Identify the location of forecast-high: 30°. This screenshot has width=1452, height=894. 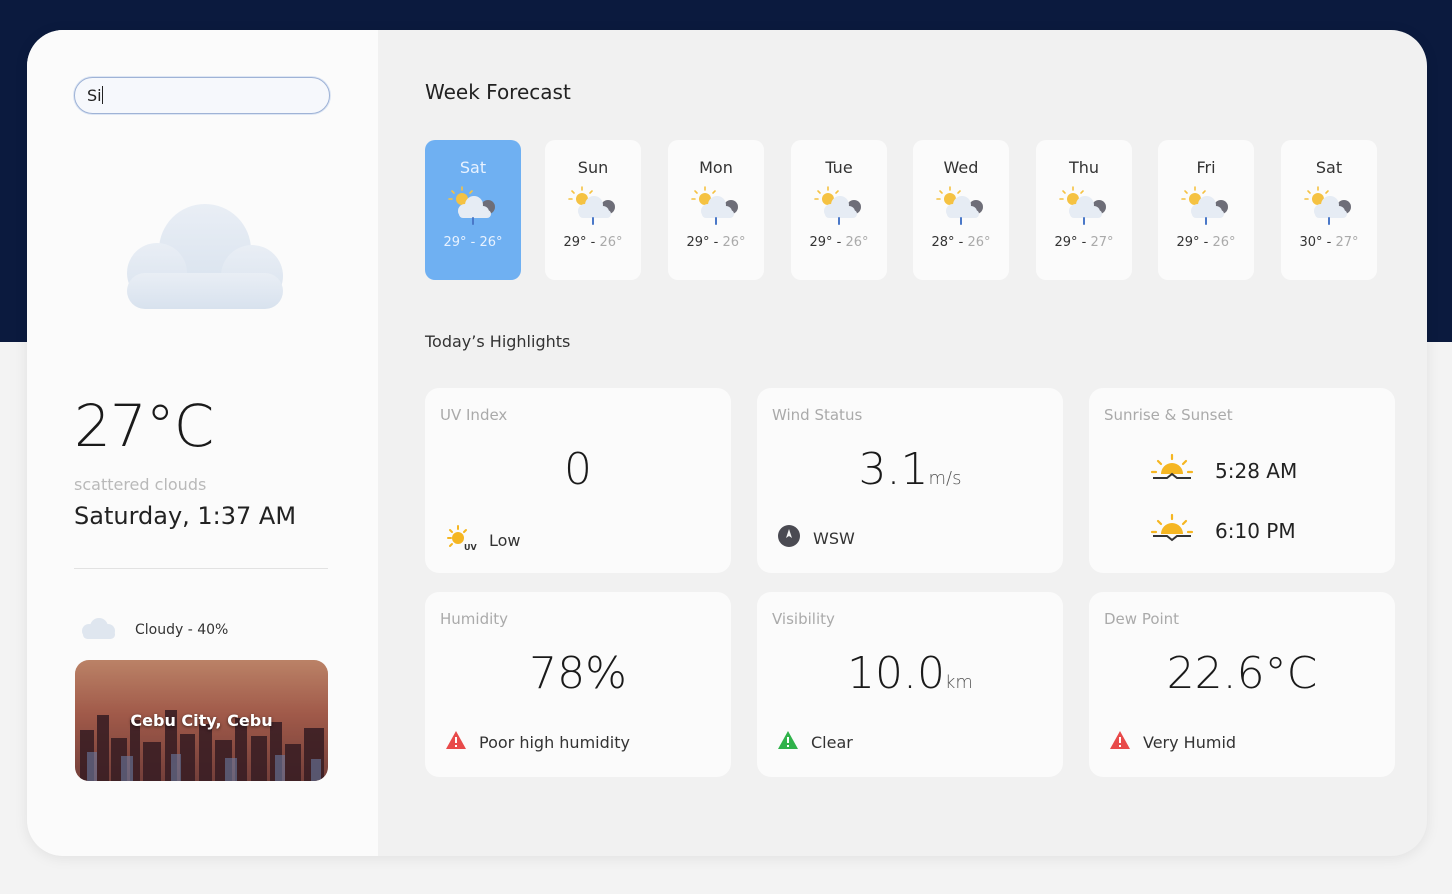
(1311, 242).